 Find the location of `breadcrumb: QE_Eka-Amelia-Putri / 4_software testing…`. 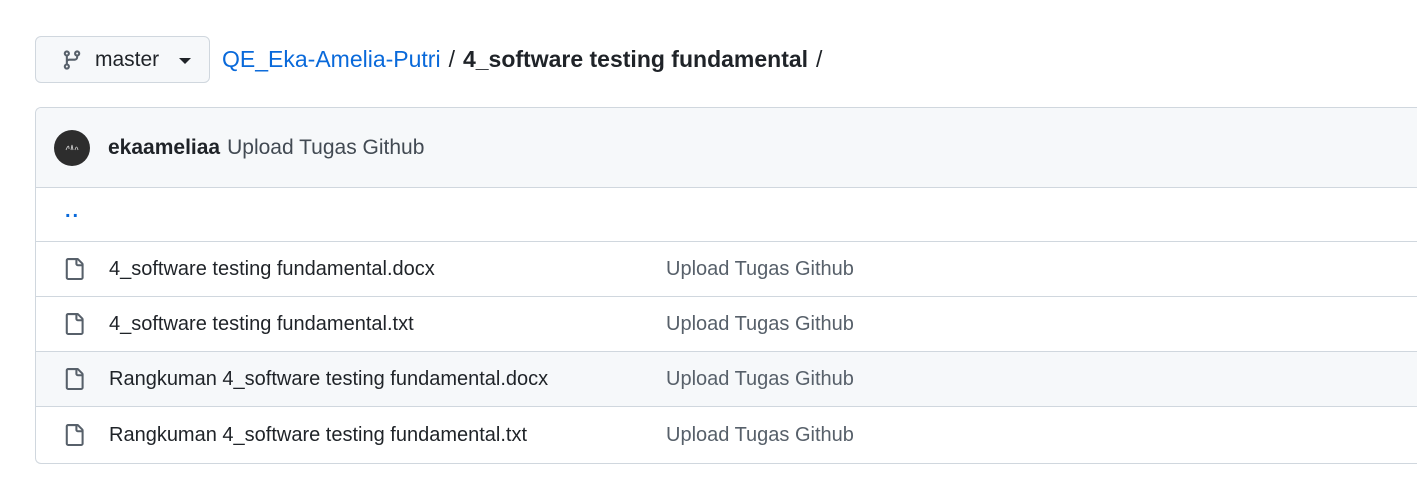

breadcrumb: QE_Eka-Amelia-Putri / 4_software testing… is located at coordinates (526, 59).